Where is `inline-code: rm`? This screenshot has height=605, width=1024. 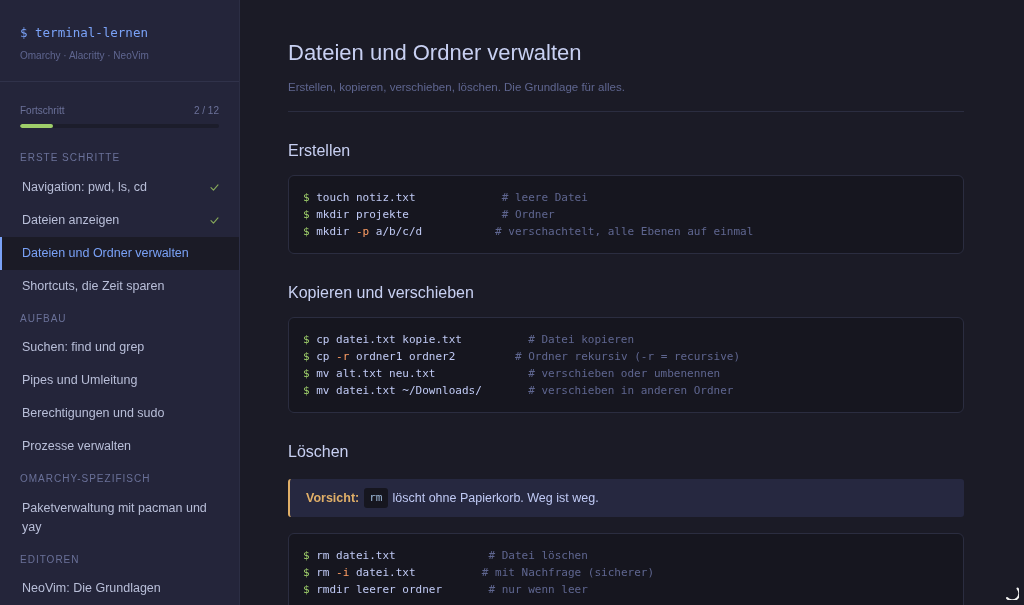 inline-code: rm is located at coordinates (376, 498).